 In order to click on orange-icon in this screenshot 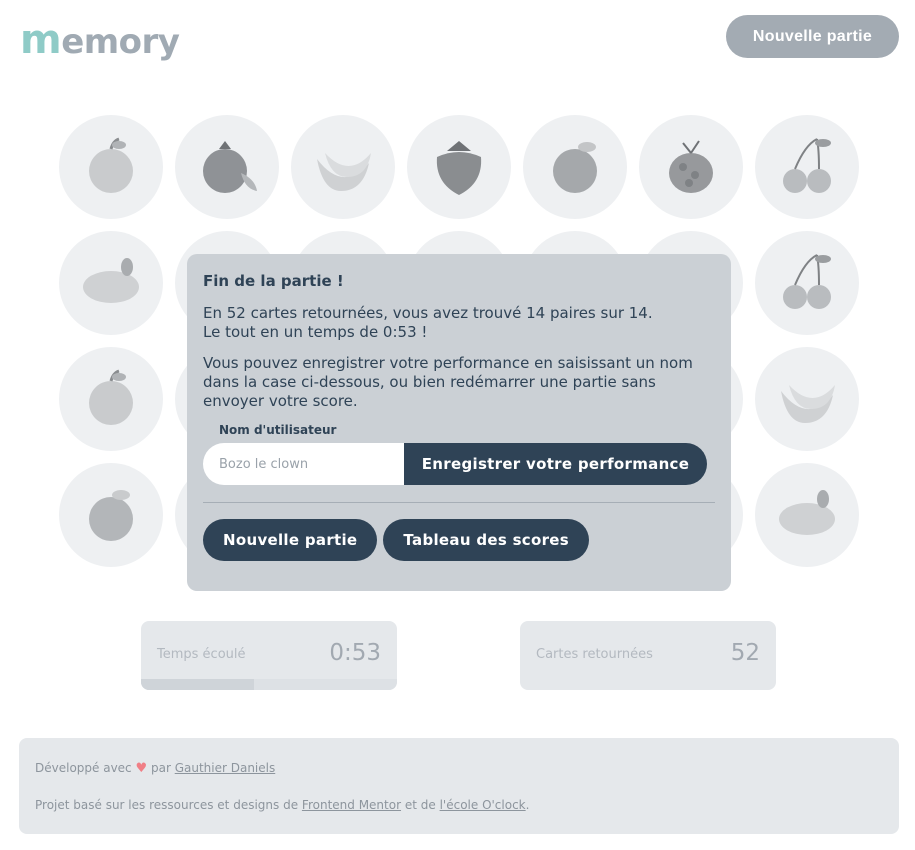, I will do `click(111, 515)`.